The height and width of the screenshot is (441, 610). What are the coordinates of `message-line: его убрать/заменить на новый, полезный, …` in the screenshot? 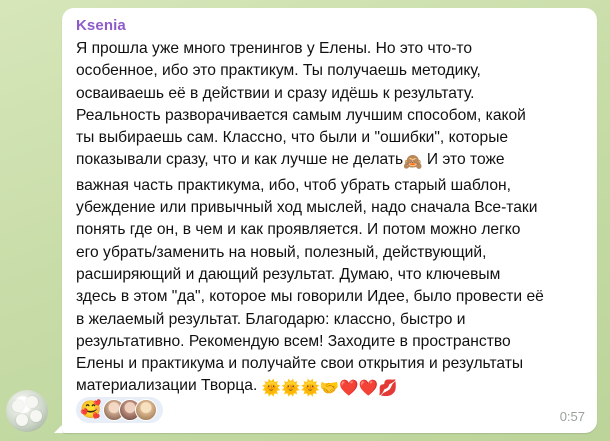 It's located at (281, 252).